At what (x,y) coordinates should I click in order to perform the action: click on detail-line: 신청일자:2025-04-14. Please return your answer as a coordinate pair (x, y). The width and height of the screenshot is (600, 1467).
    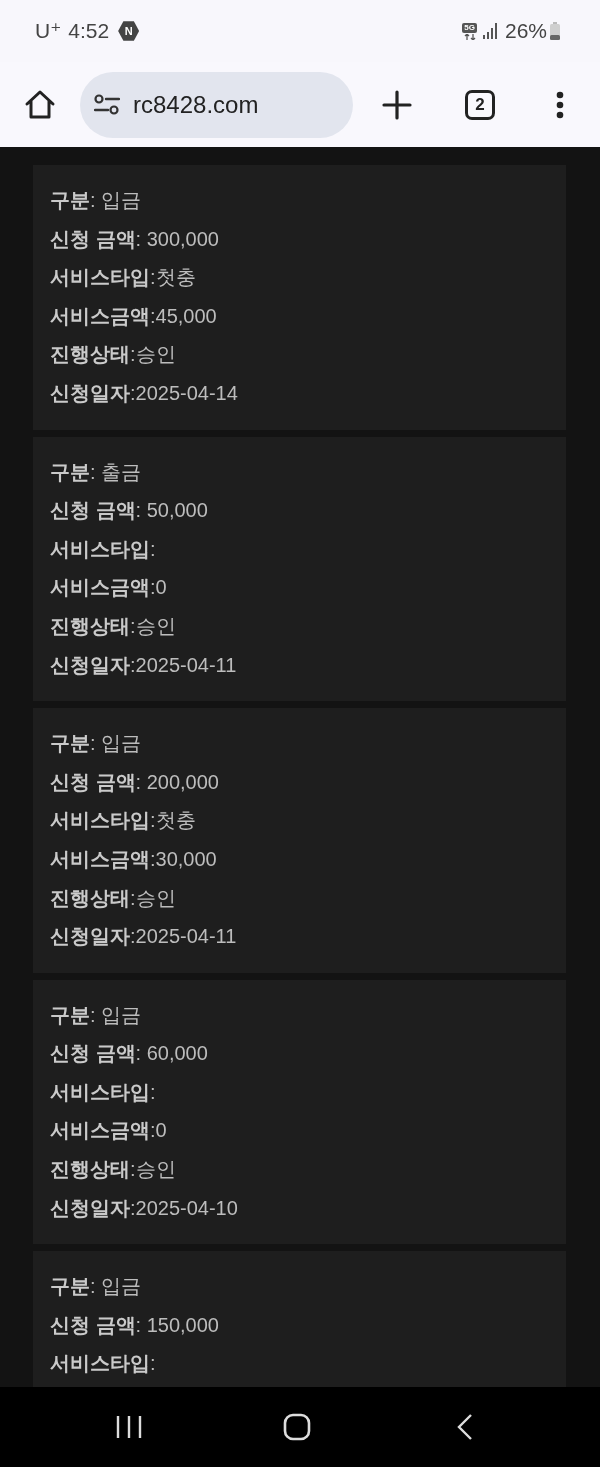
    Looking at the image, I should click on (144, 393).